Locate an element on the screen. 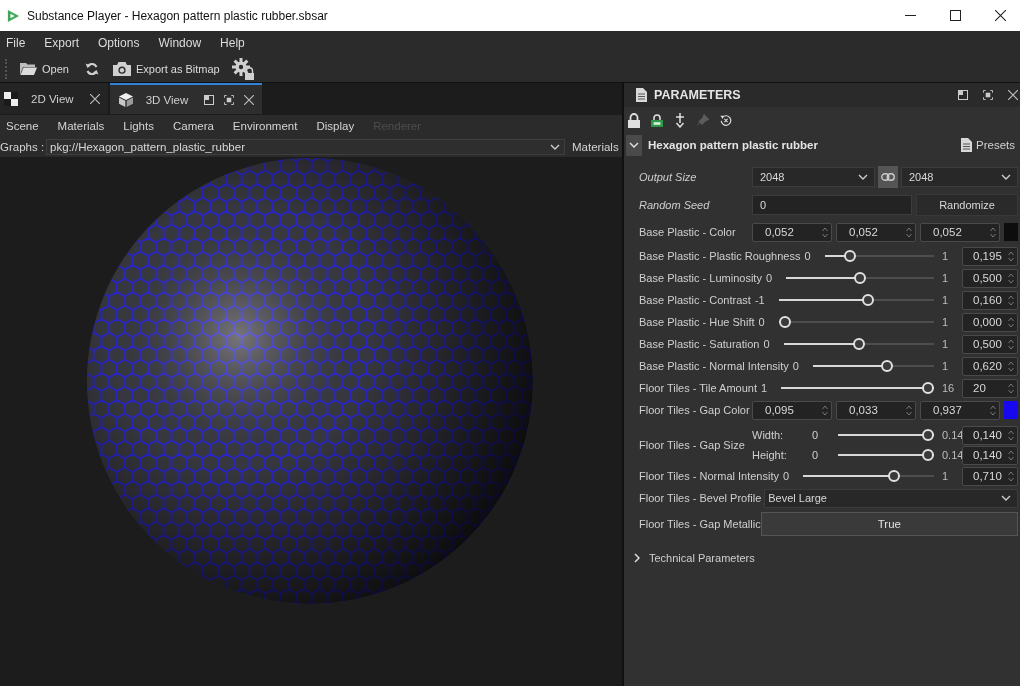  bevel-dropdown: Bevel Large is located at coordinates (891, 498).